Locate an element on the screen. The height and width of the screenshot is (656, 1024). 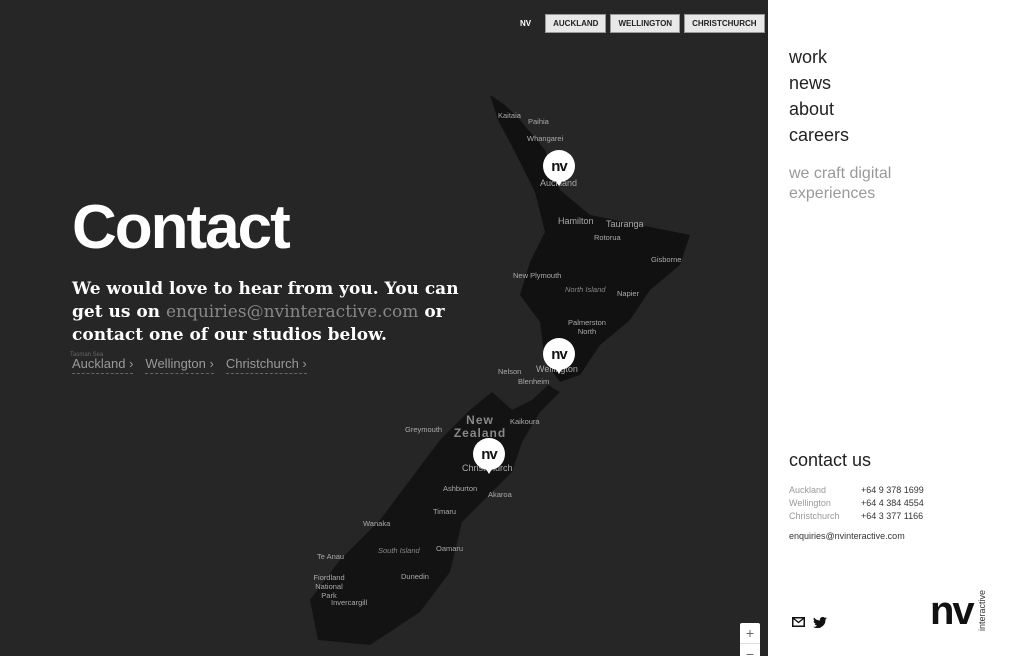
map-label: Kaitaia is located at coordinates (509, 115).